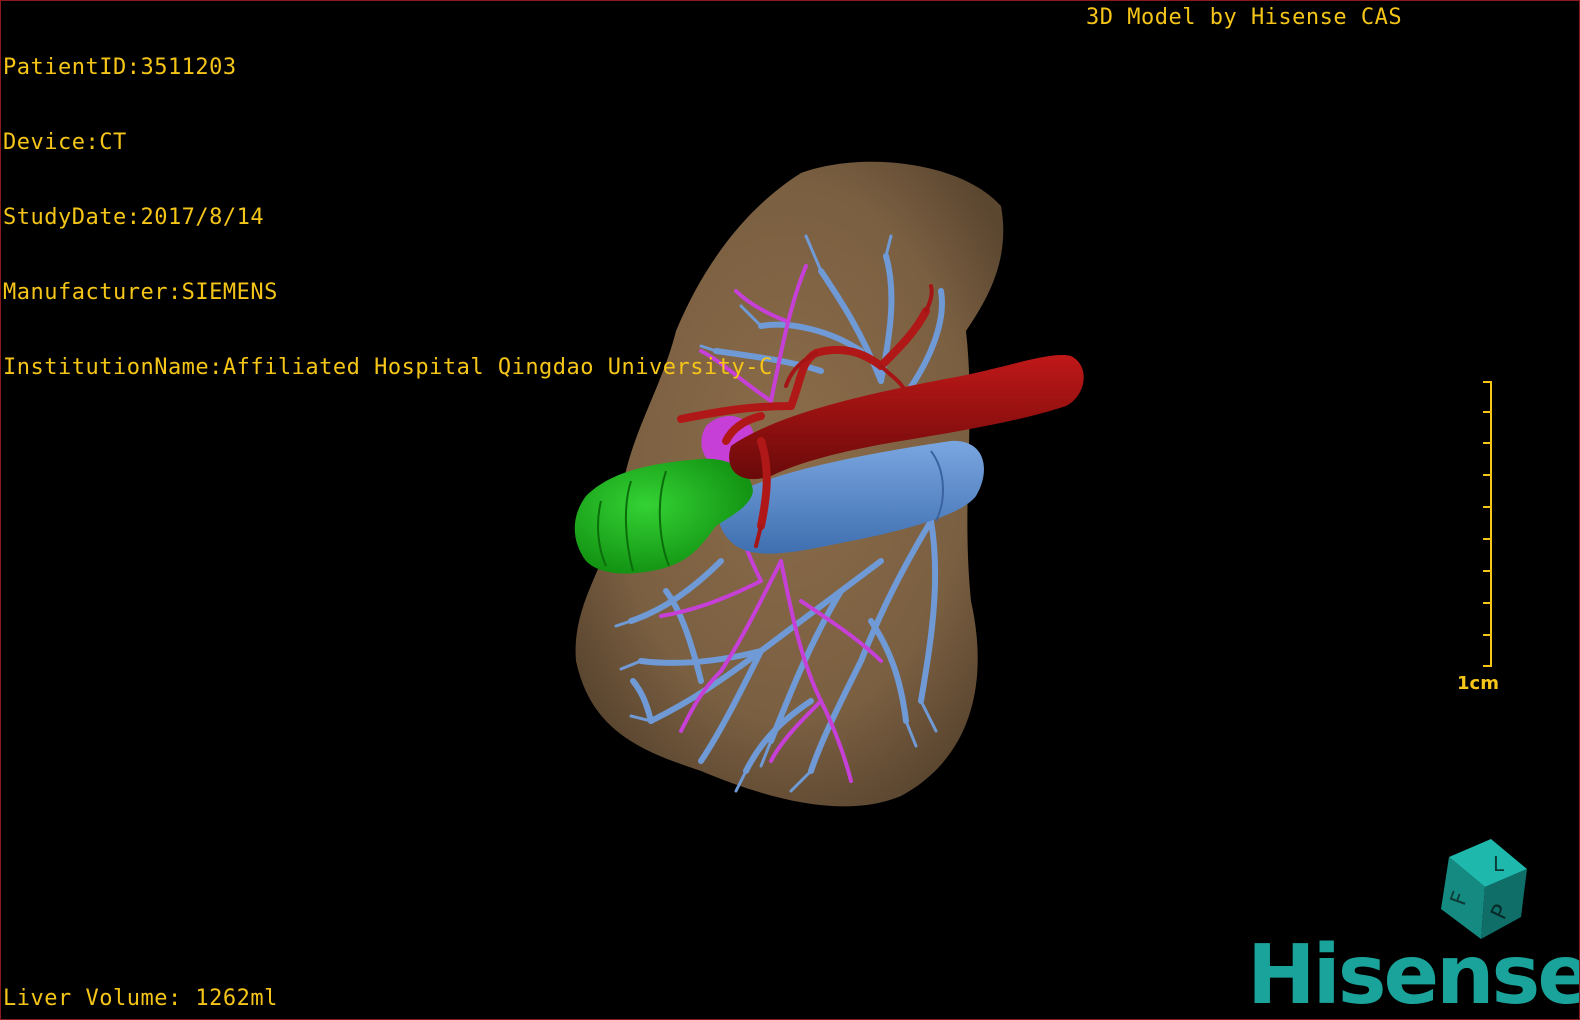  What do you see at coordinates (134, 217) in the screenshot?
I see `study-date: StudyDate:2017/8/14` at bounding box center [134, 217].